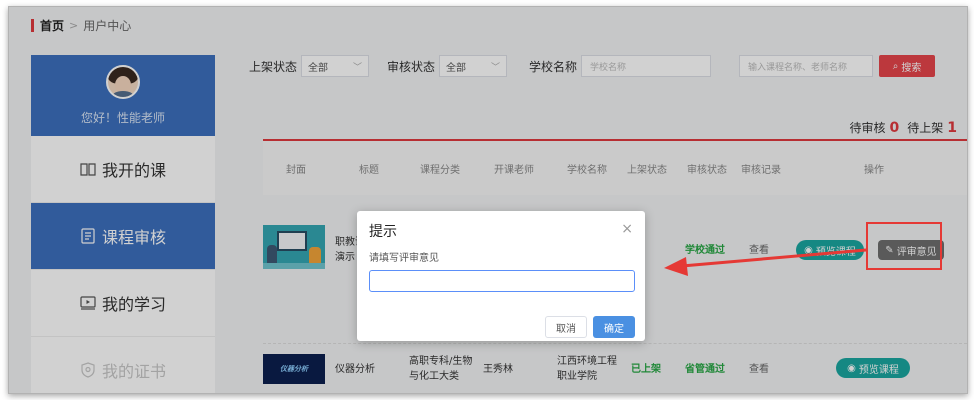 The height and width of the screenshot is (400, 974). What do you see at coordinates (383, 232) in the screenshot?
I see `dialog-title: 提示` at bounding box center [383, 232].